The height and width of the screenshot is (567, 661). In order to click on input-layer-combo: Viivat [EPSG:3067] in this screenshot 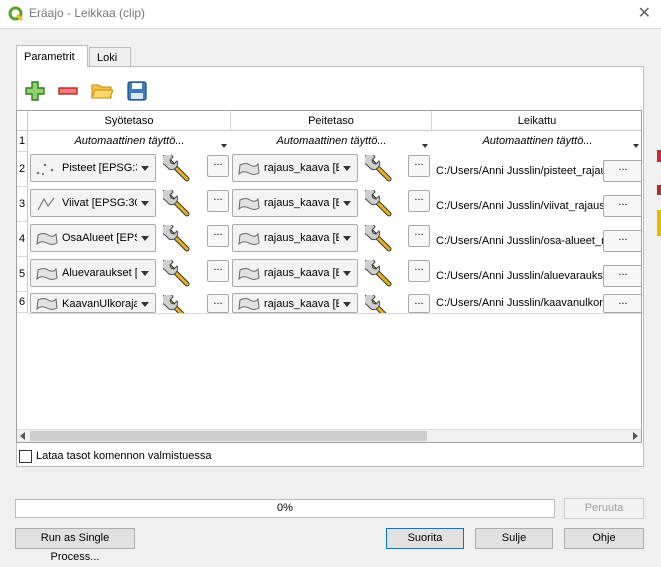, I will do `click(93, 203)`.